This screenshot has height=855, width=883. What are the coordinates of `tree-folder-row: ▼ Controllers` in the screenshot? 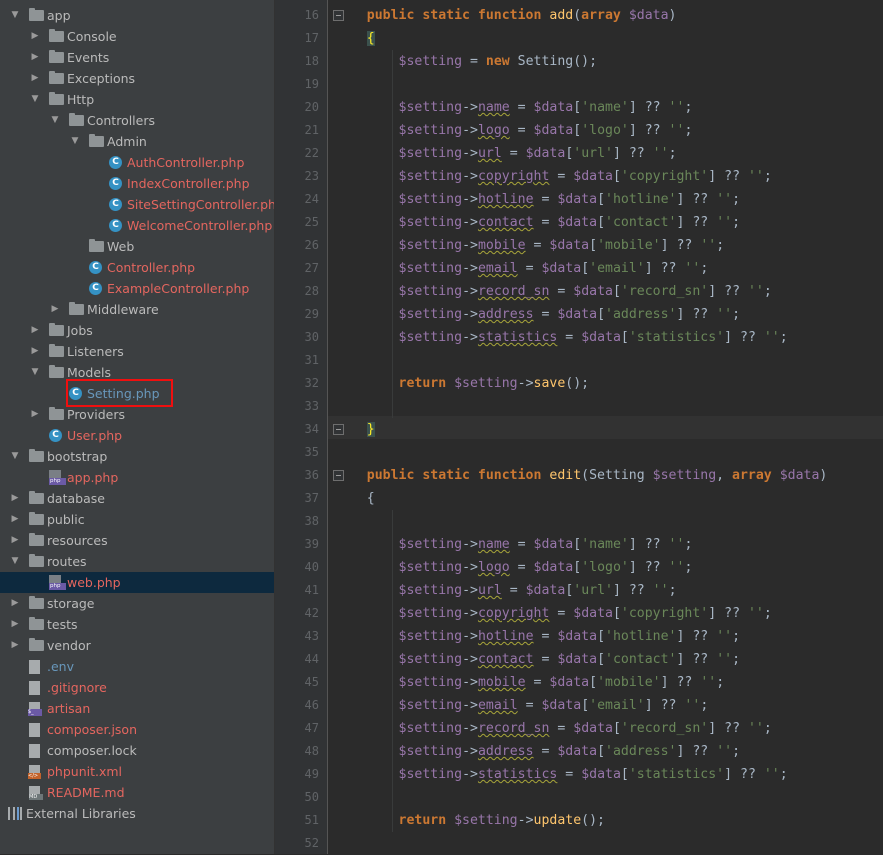 It's located at (137, 120).